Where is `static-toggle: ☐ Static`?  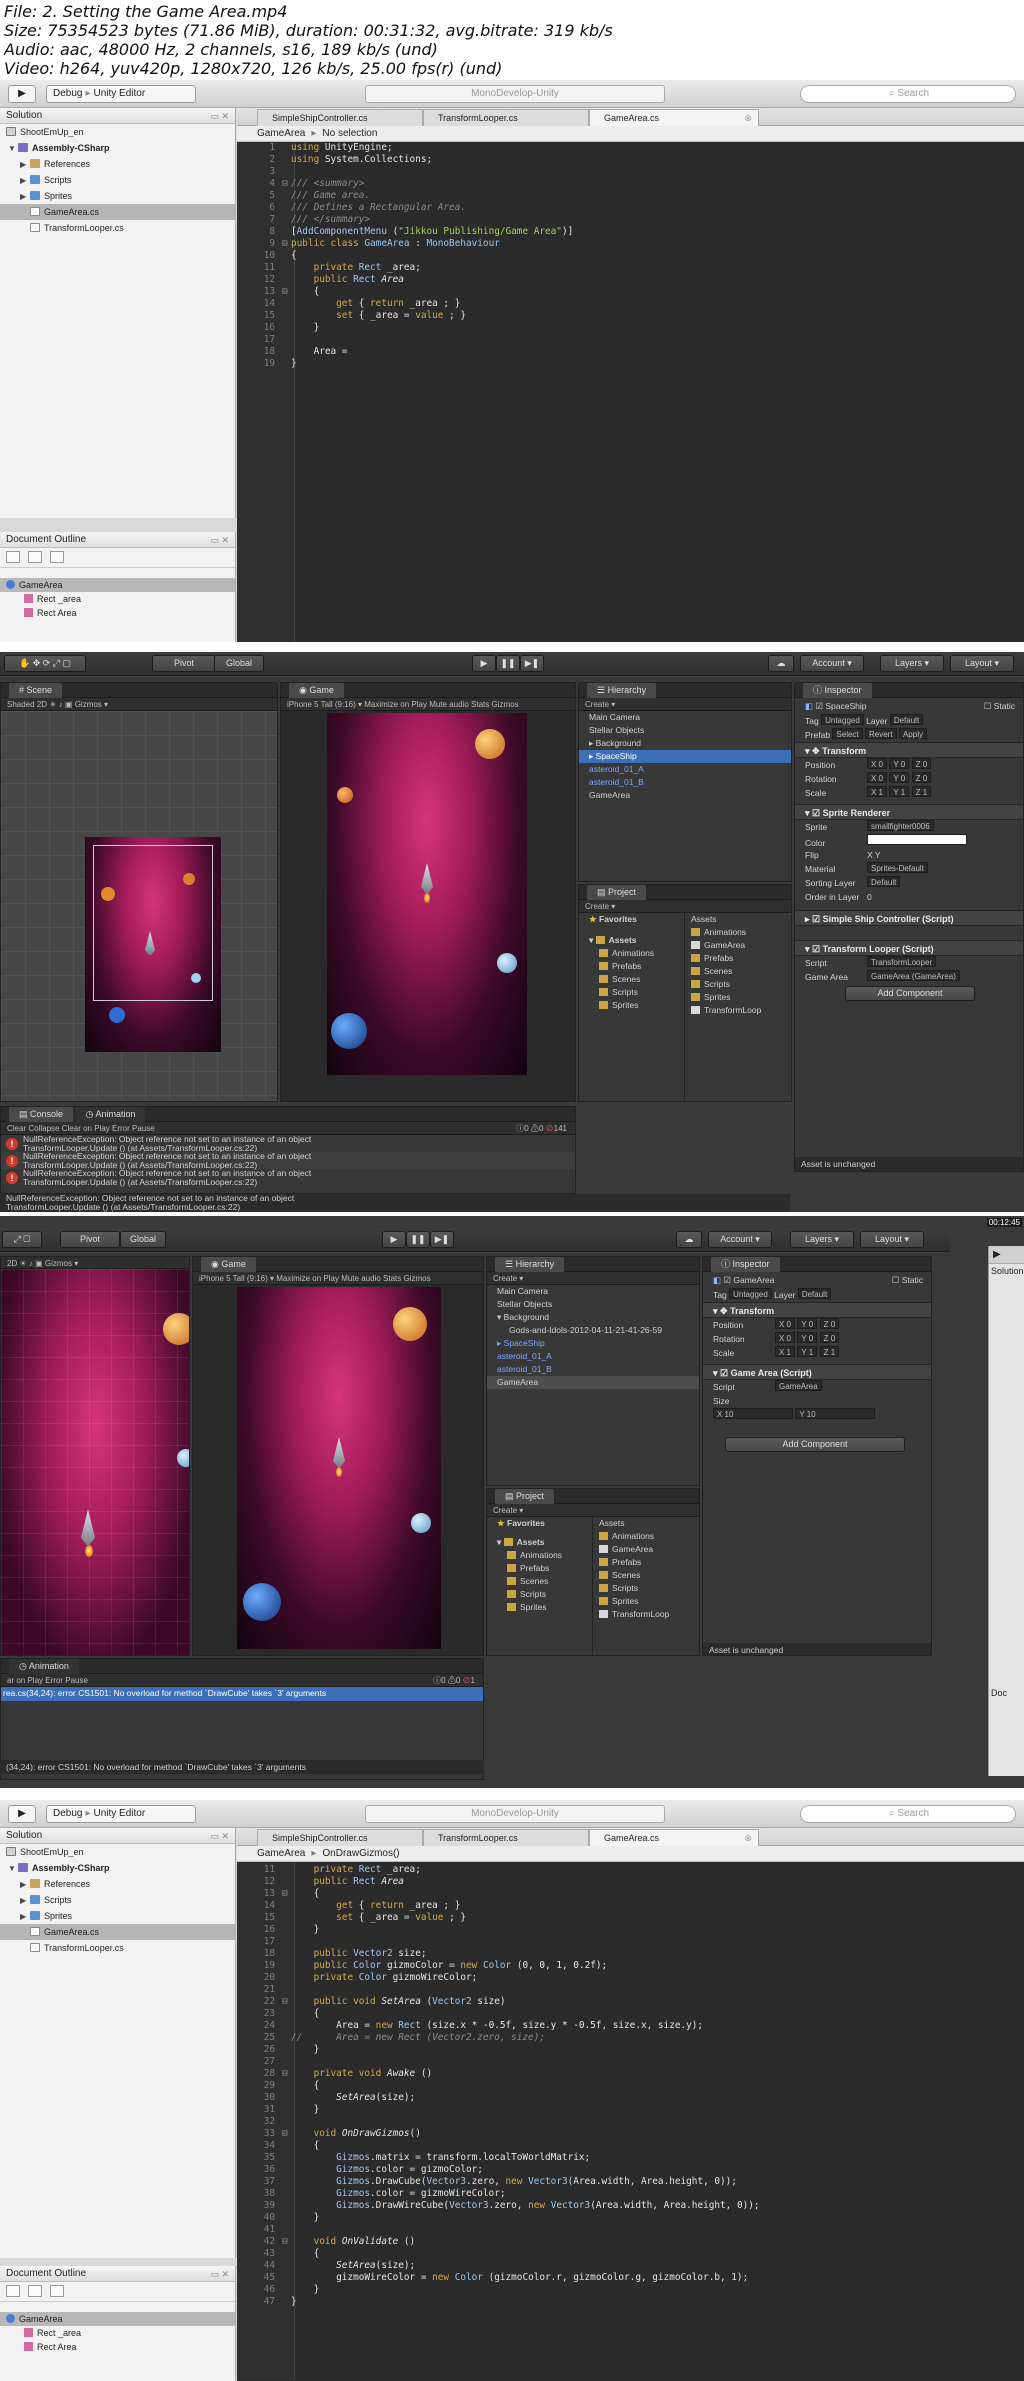
static-toggle: ☐ Static is located at coordinates (907, 1280).